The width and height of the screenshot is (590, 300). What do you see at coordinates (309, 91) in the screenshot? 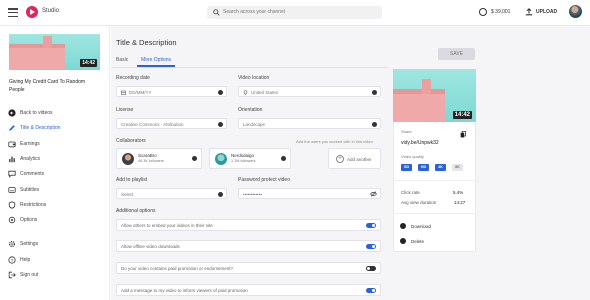
I see `video-location-field: United States` at bounding box center [309, 91].